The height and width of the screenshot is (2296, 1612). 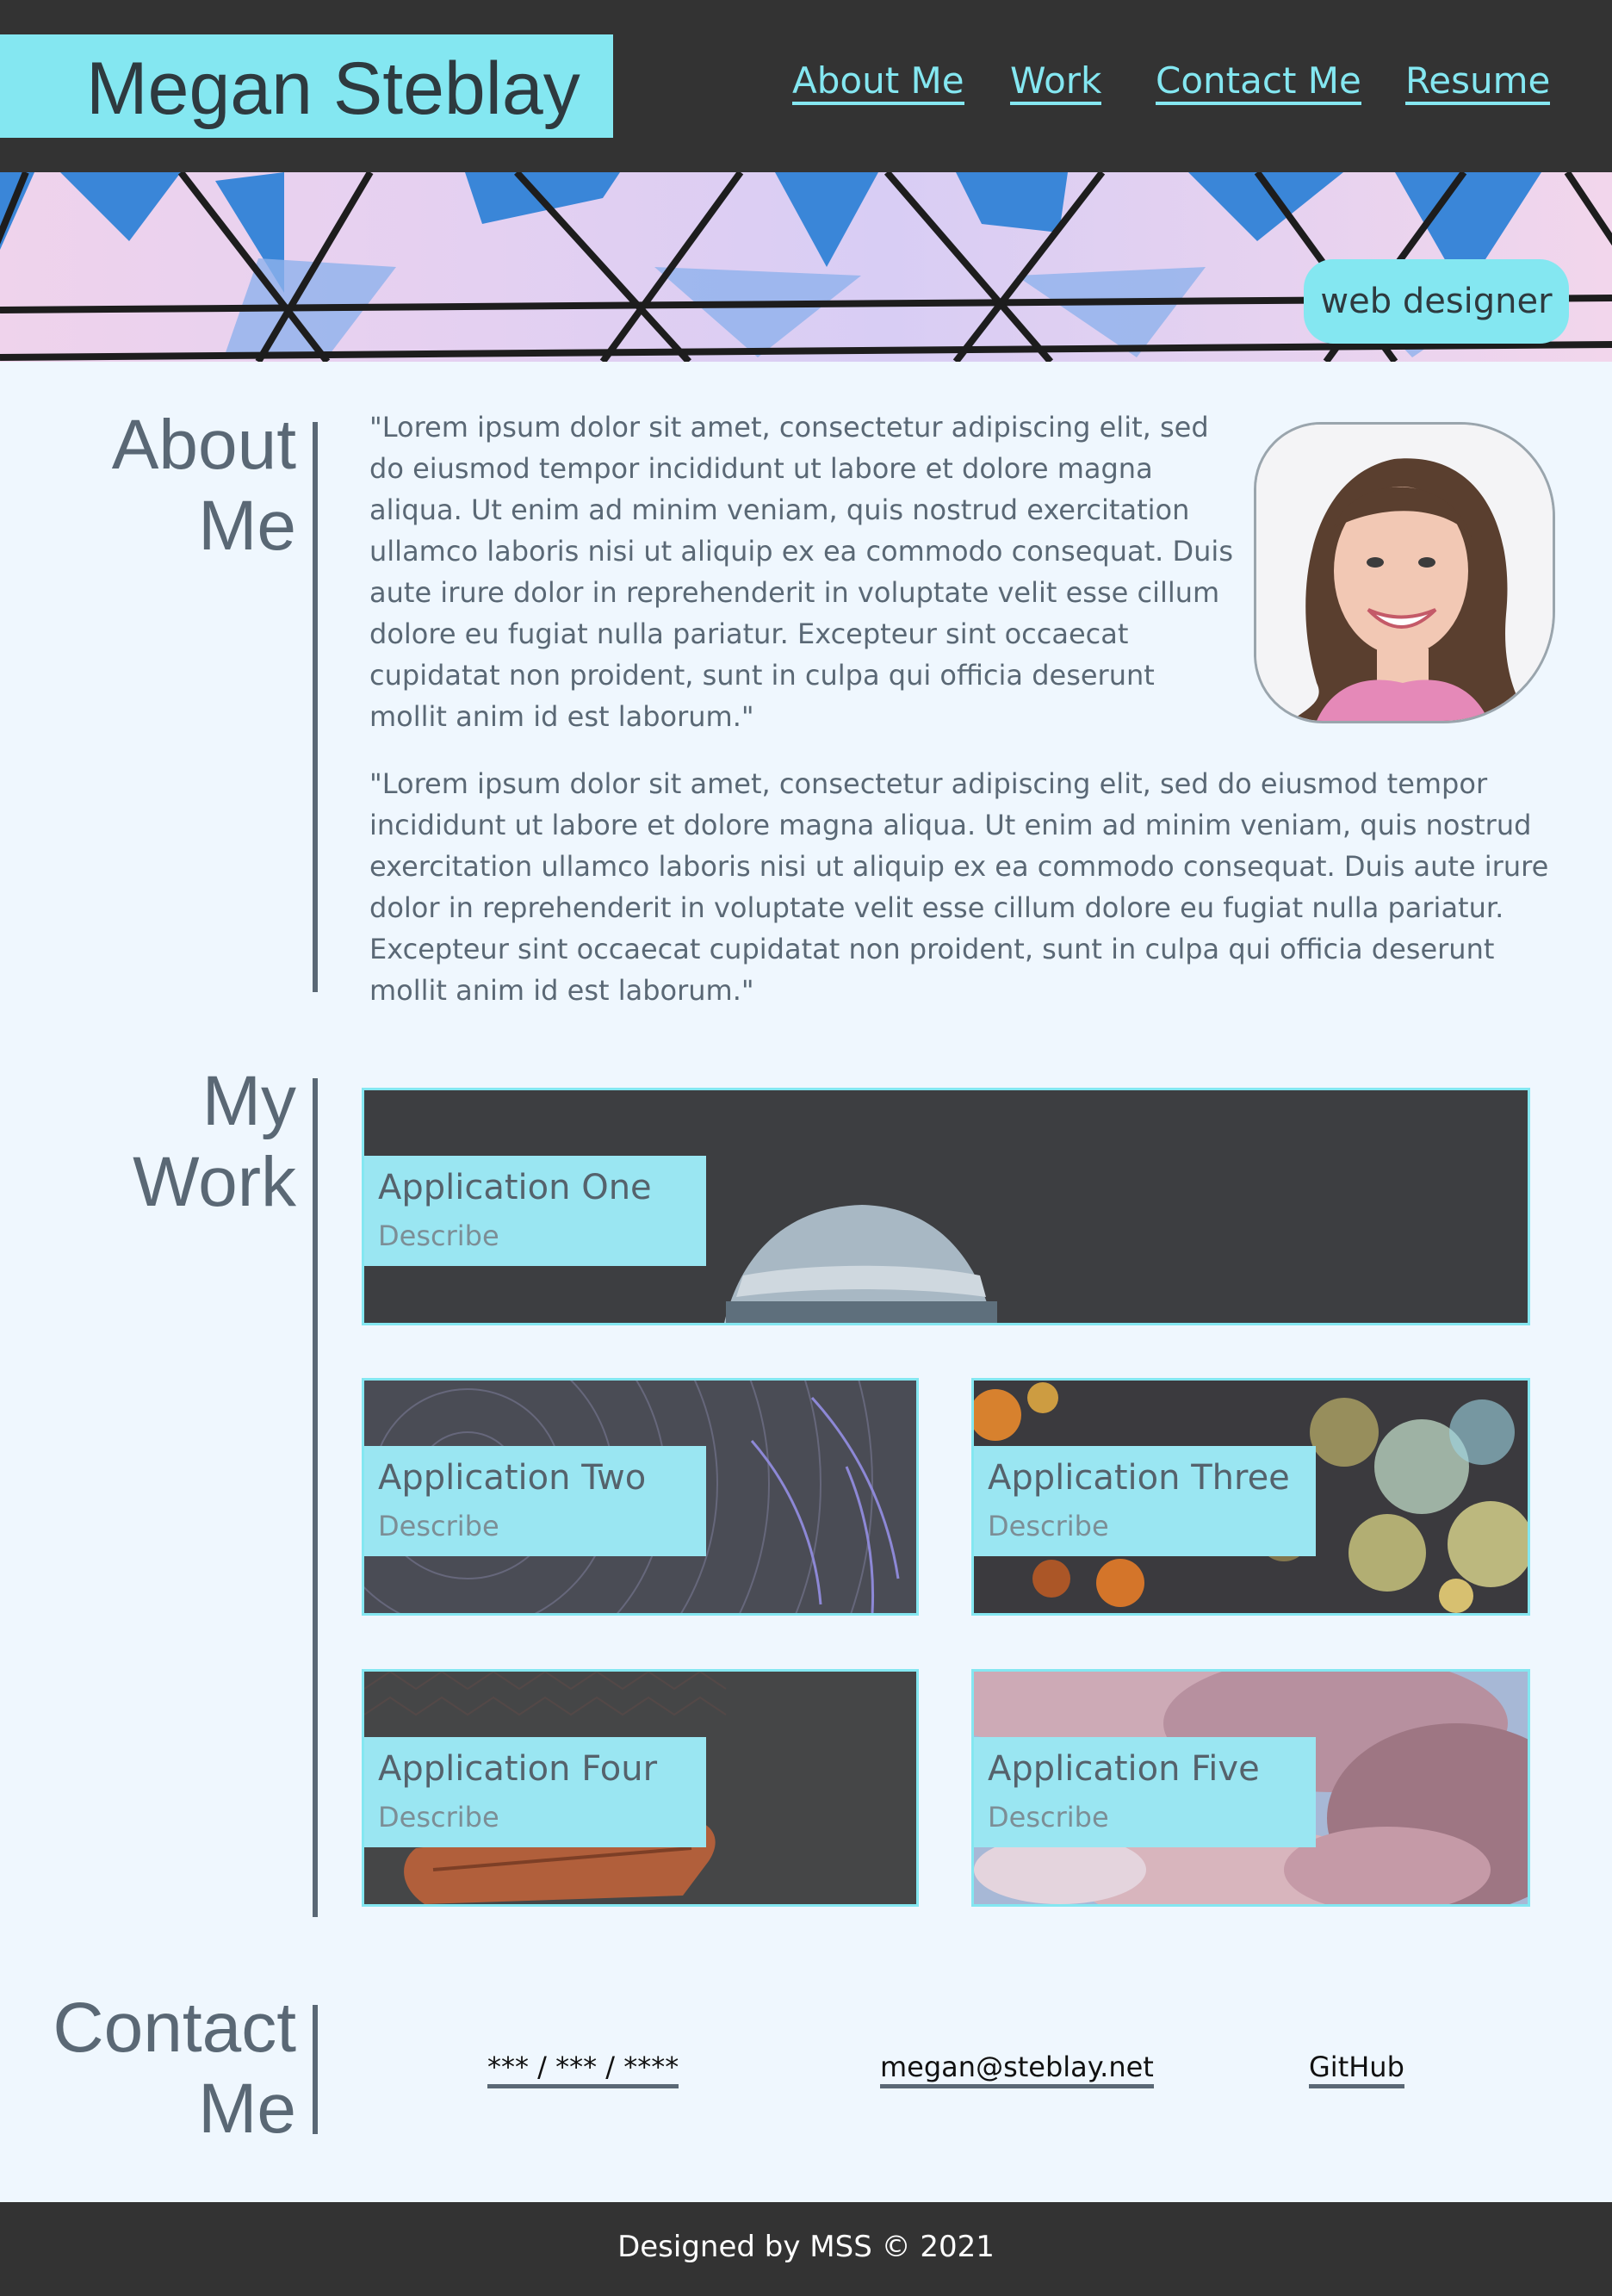 What do you see at coordinates (1056, 82) in the screenshot?
I see `nav-link-work: Work` at bounding box center [1056, 82].